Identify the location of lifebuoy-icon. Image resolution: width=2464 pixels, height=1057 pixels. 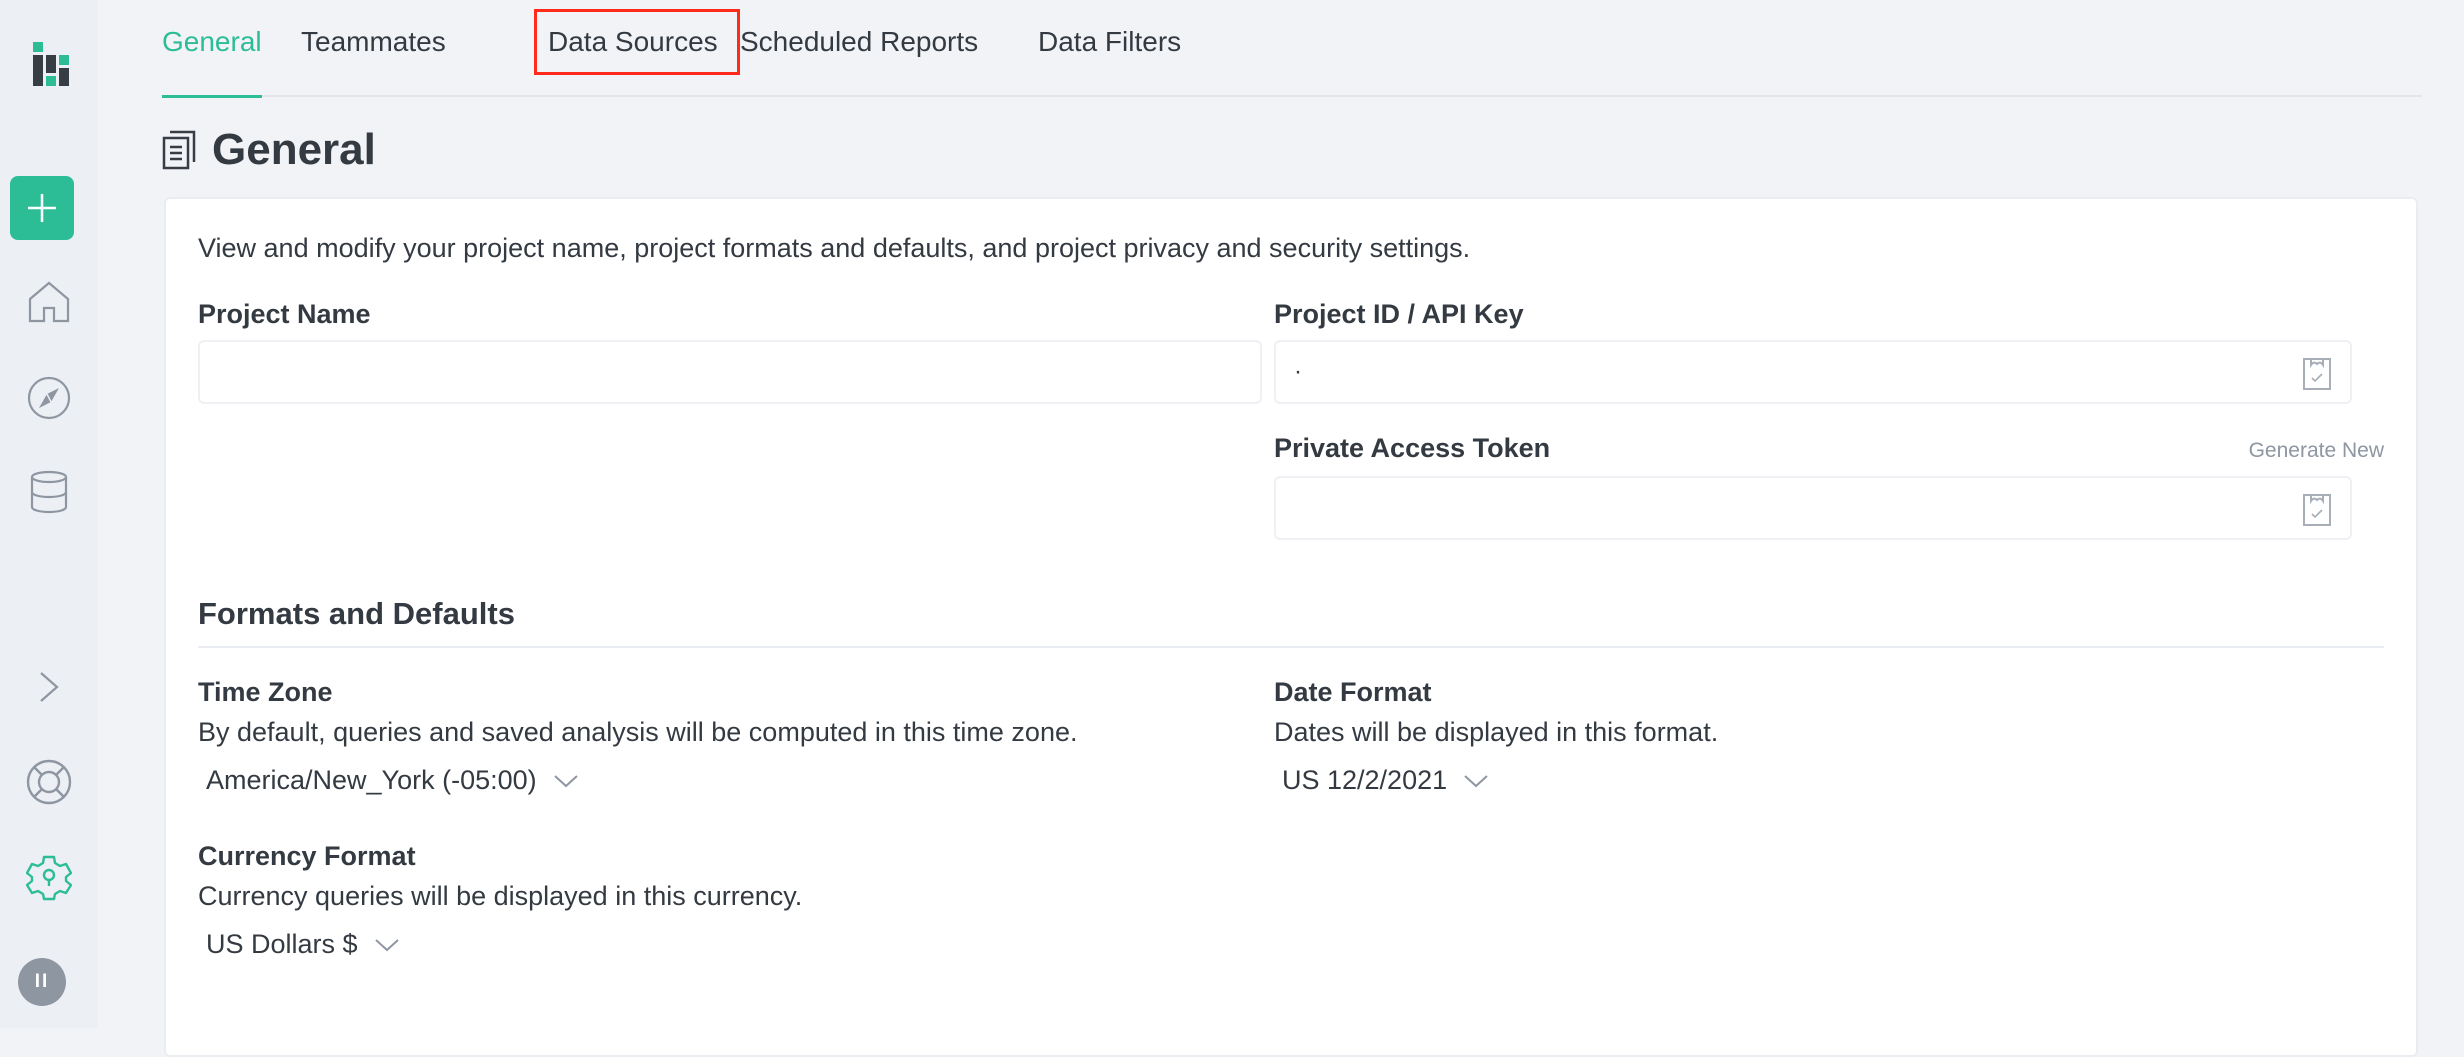
(49, 782).